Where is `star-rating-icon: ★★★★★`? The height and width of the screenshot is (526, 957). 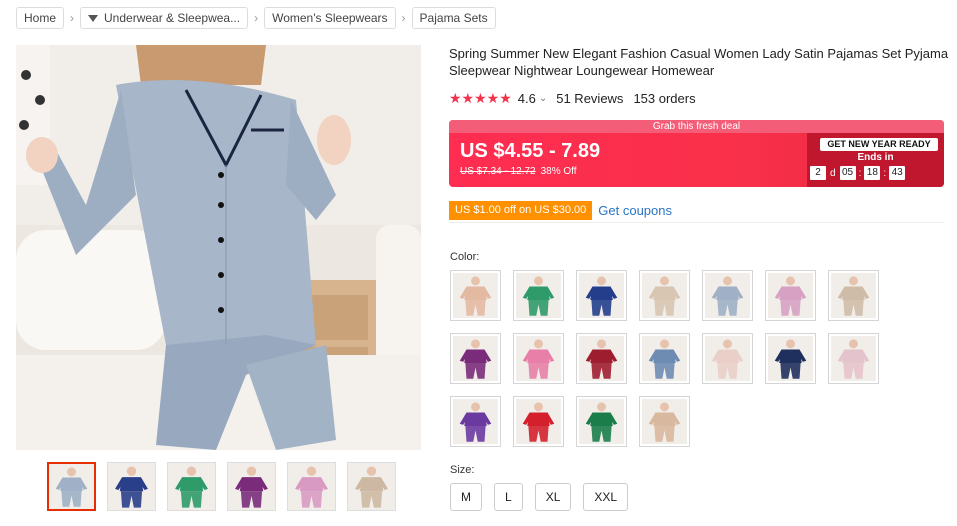 star-rating-icon: ★★★★★ is located at coordinates (480, 97).